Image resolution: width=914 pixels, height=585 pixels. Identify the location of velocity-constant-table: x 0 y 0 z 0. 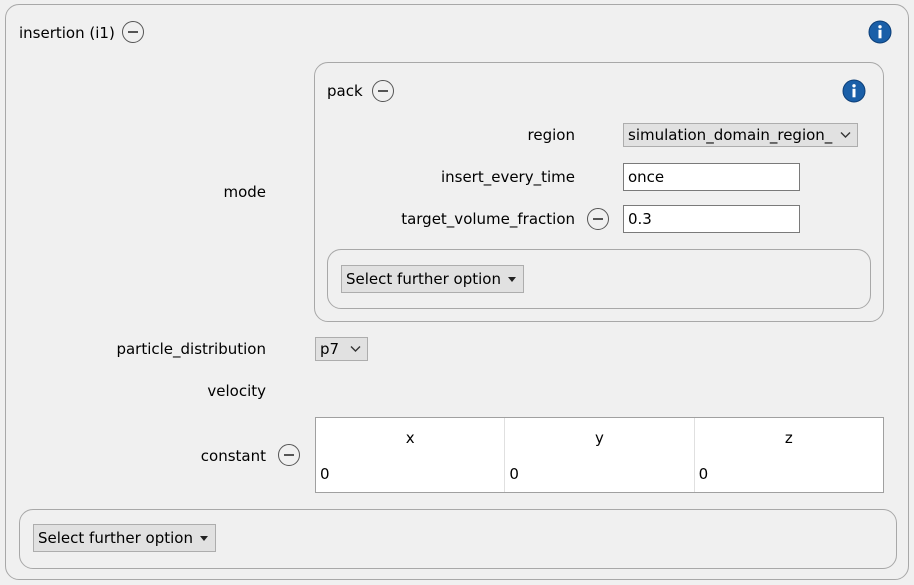
(599, 455).